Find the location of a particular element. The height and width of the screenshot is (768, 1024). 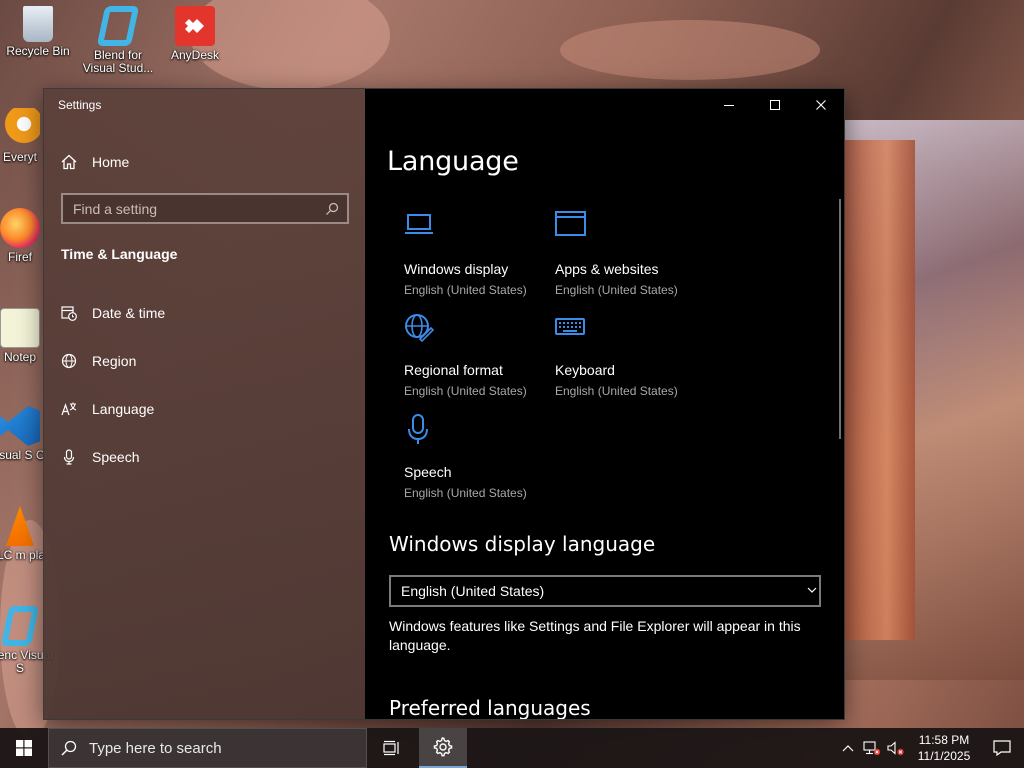

nav-home-label: Home is located at coordinates (111, 162).